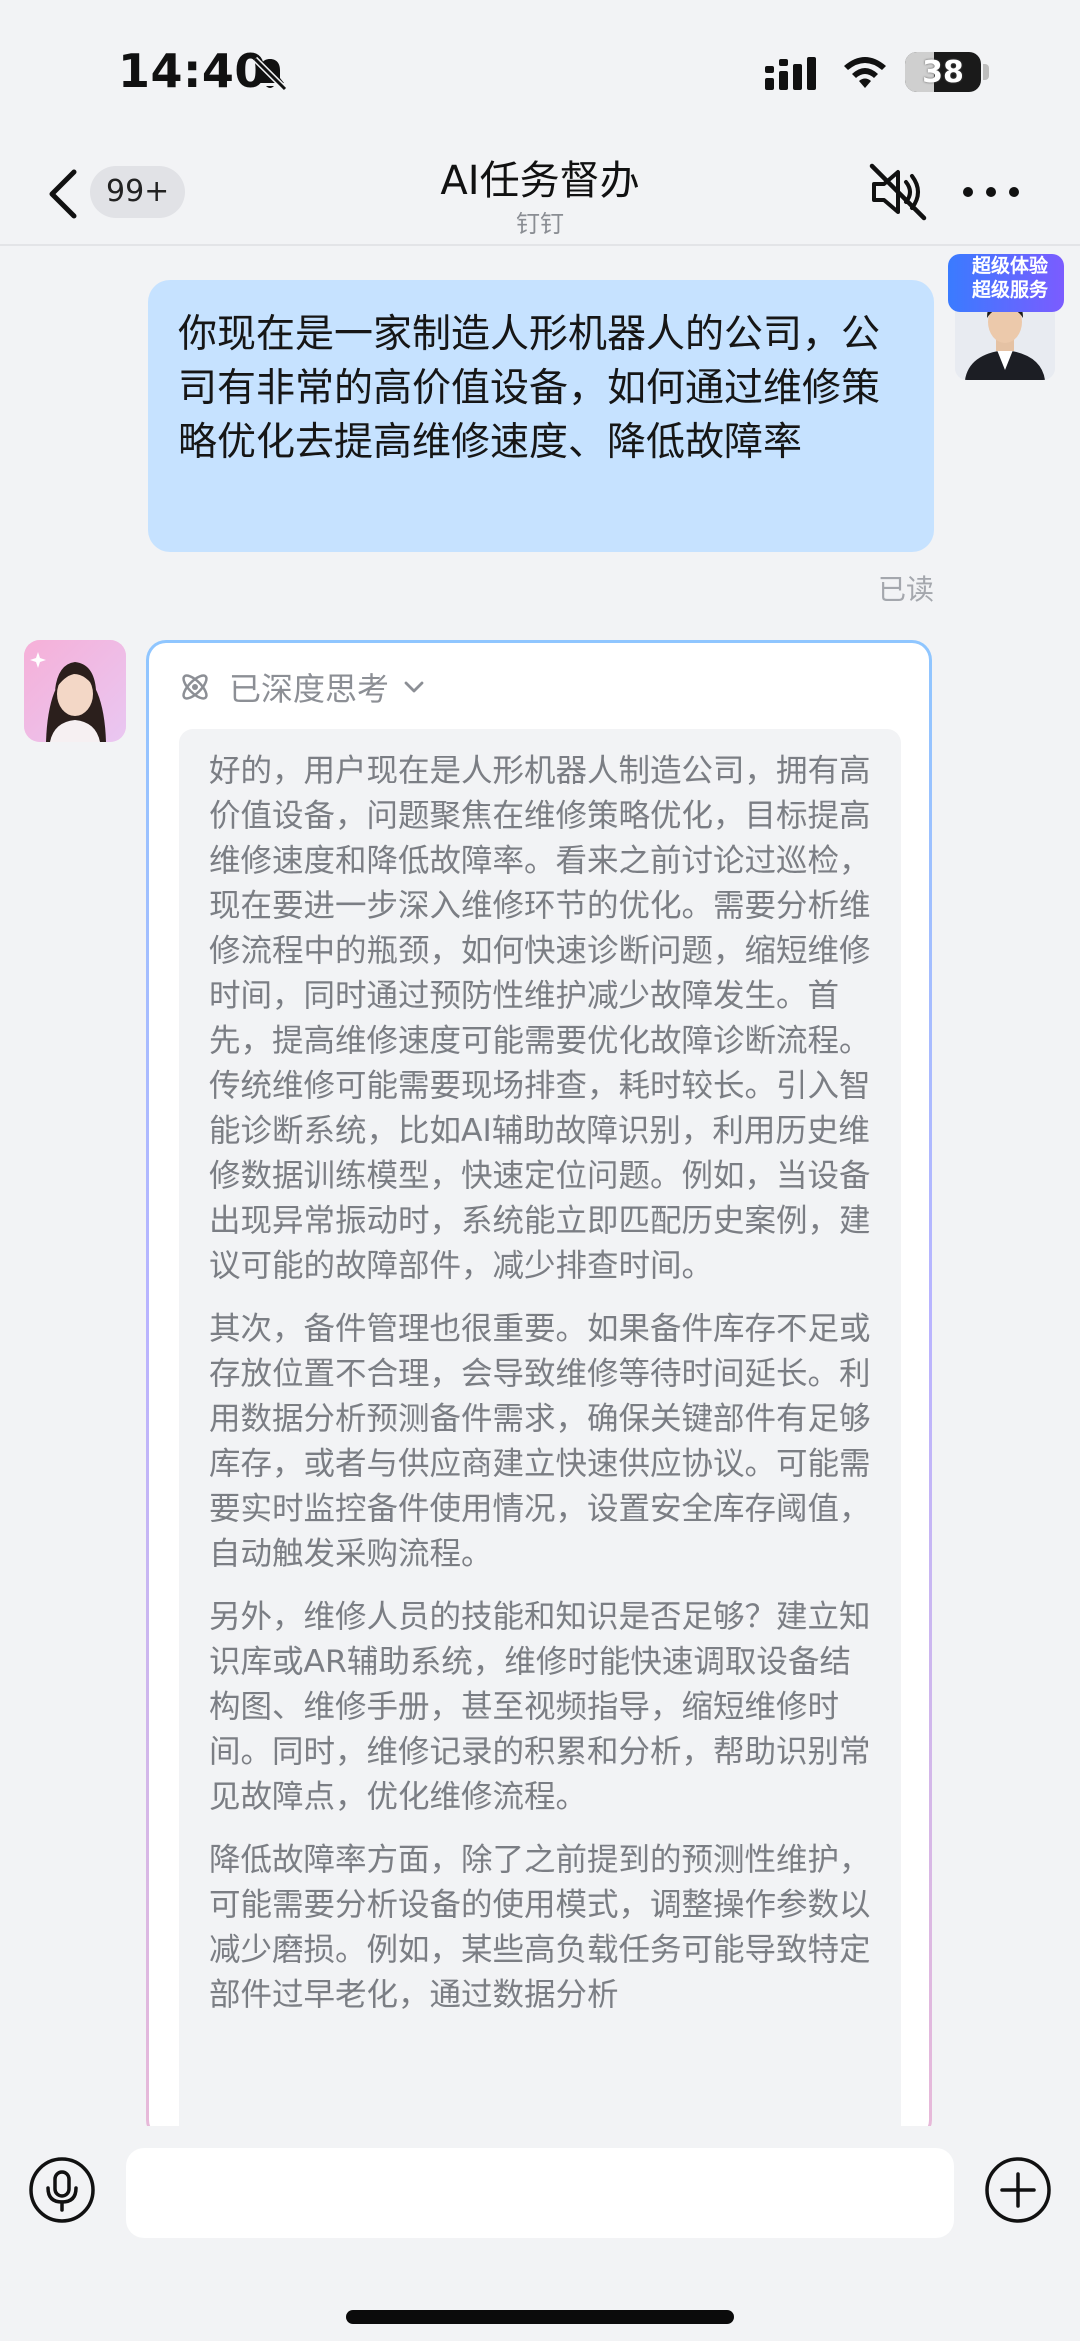  Describe the element at coordinates (991, 192) in the screenshot. I see `more-dots-icon` at that location.